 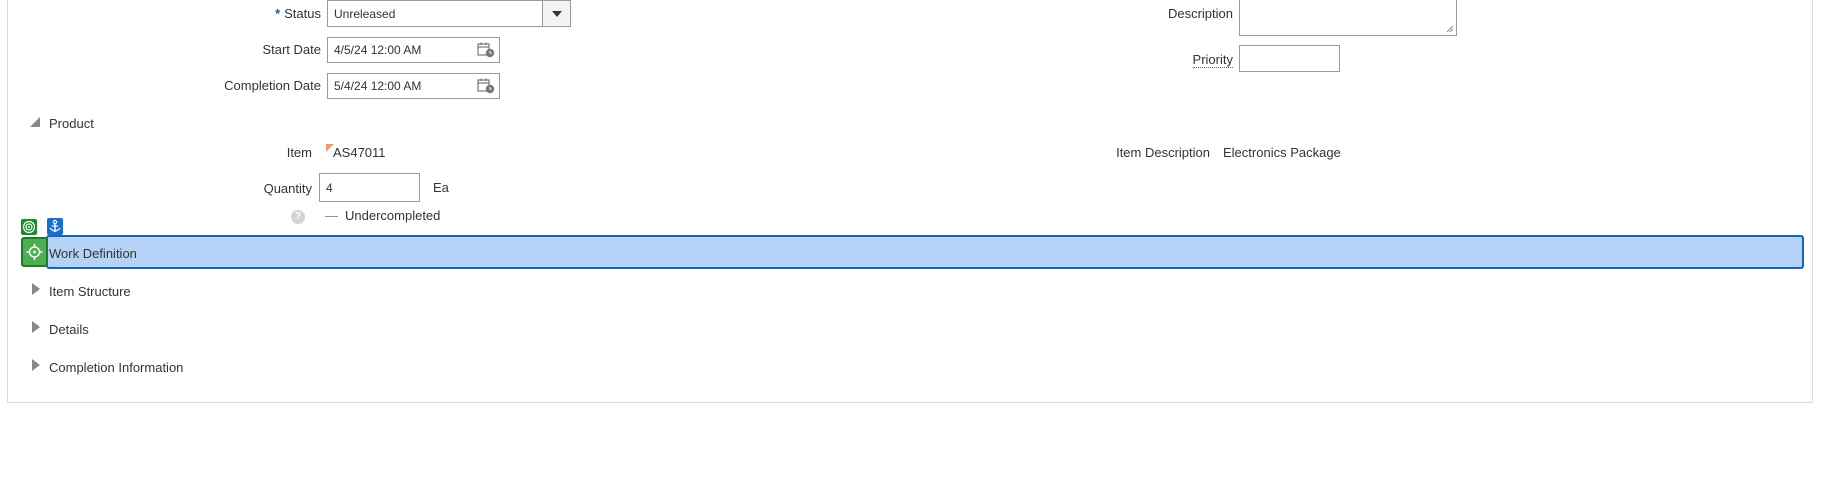 What do you see at coordinates (69, 329) in the screenshot?
I see `details-section-title: Details` at bounding box center [69, 329].